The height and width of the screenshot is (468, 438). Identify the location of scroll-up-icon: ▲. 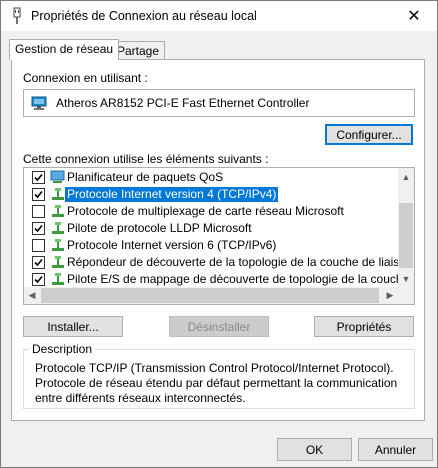
(406, 176).